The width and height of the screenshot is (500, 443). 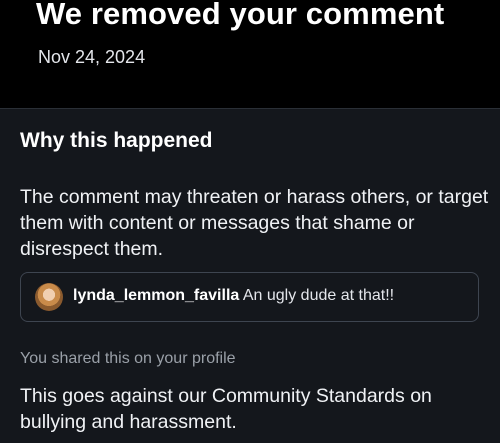 I want to click on section-heading: Why this happened, so click(x=116, y=140).